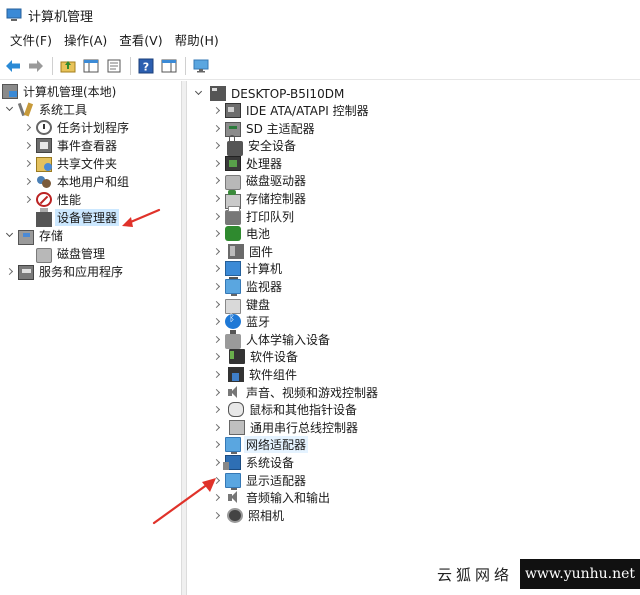 Image resolution: width=640 pixels, height=595 pixels. What do you see at coordinates (69, 163) in the screenshot?
I see `tree-item-shared-folders: 共享文件夹` at bounding box center [69, 163].